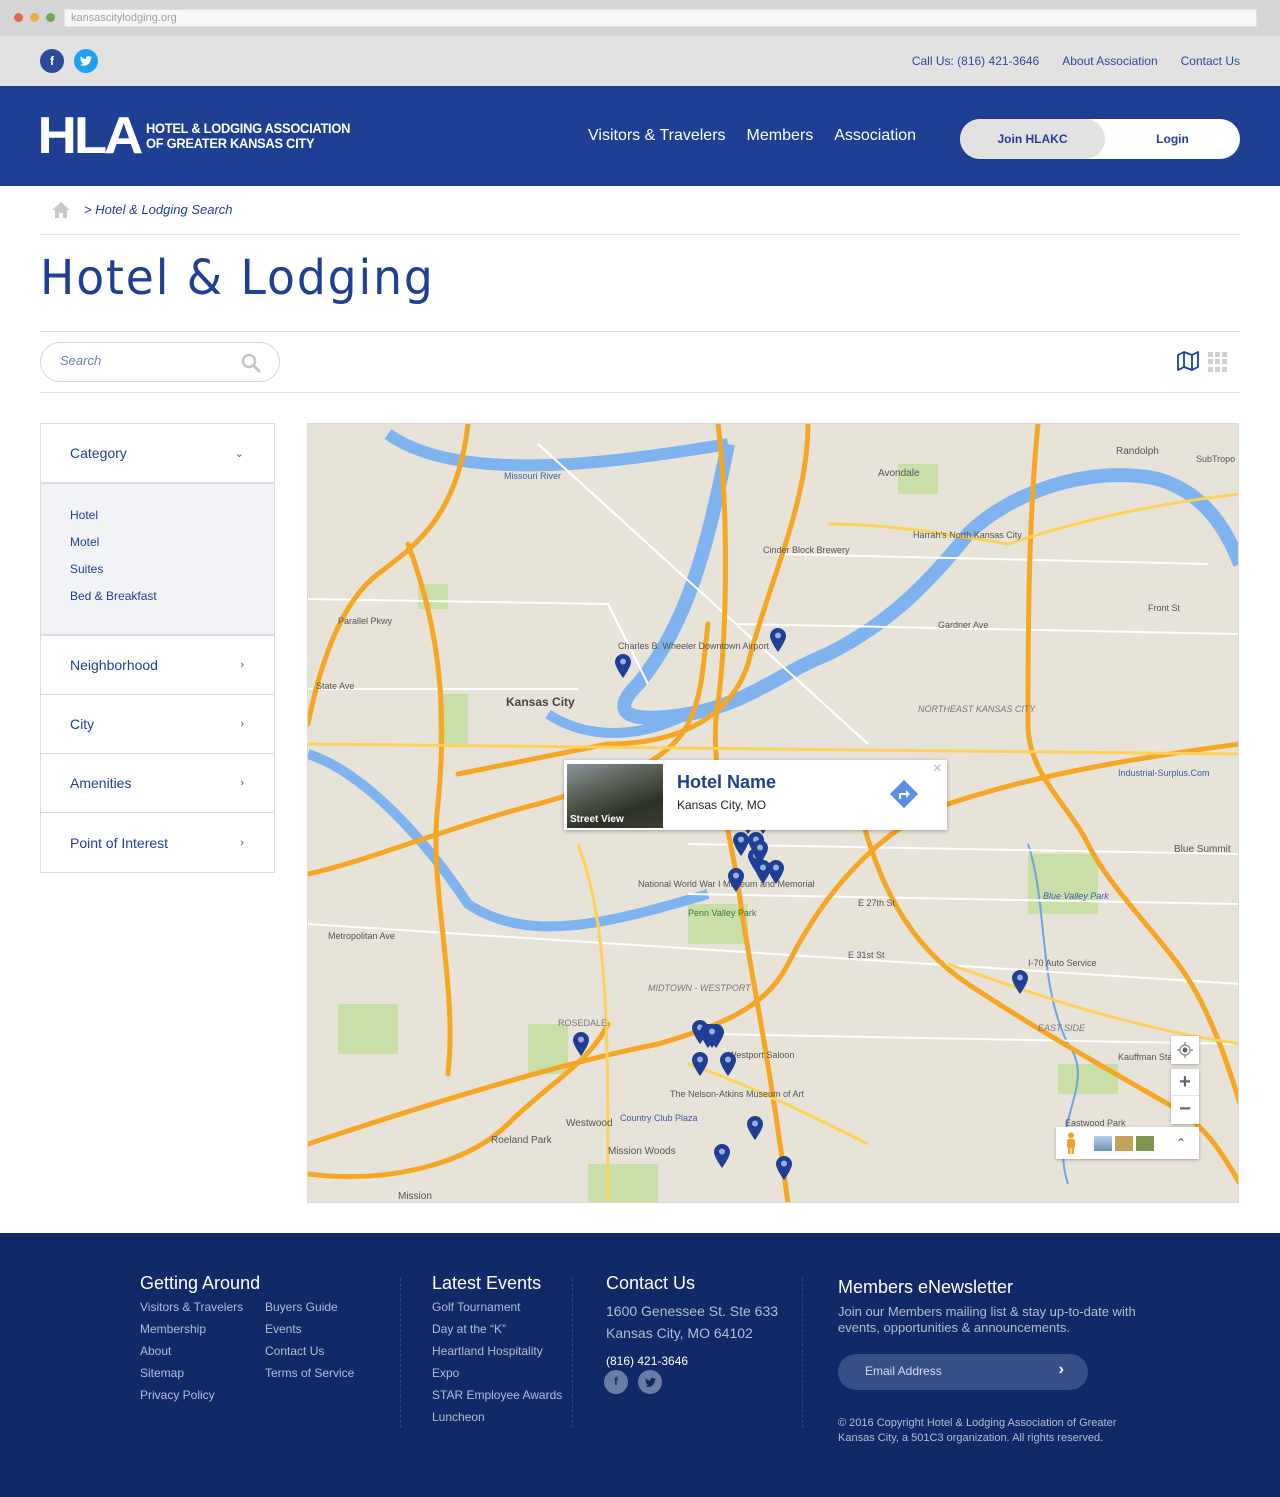 The width and height of the screenshot is (1280, 1497). I want to click on zoom-out-button: −, so click(1185, 1109).